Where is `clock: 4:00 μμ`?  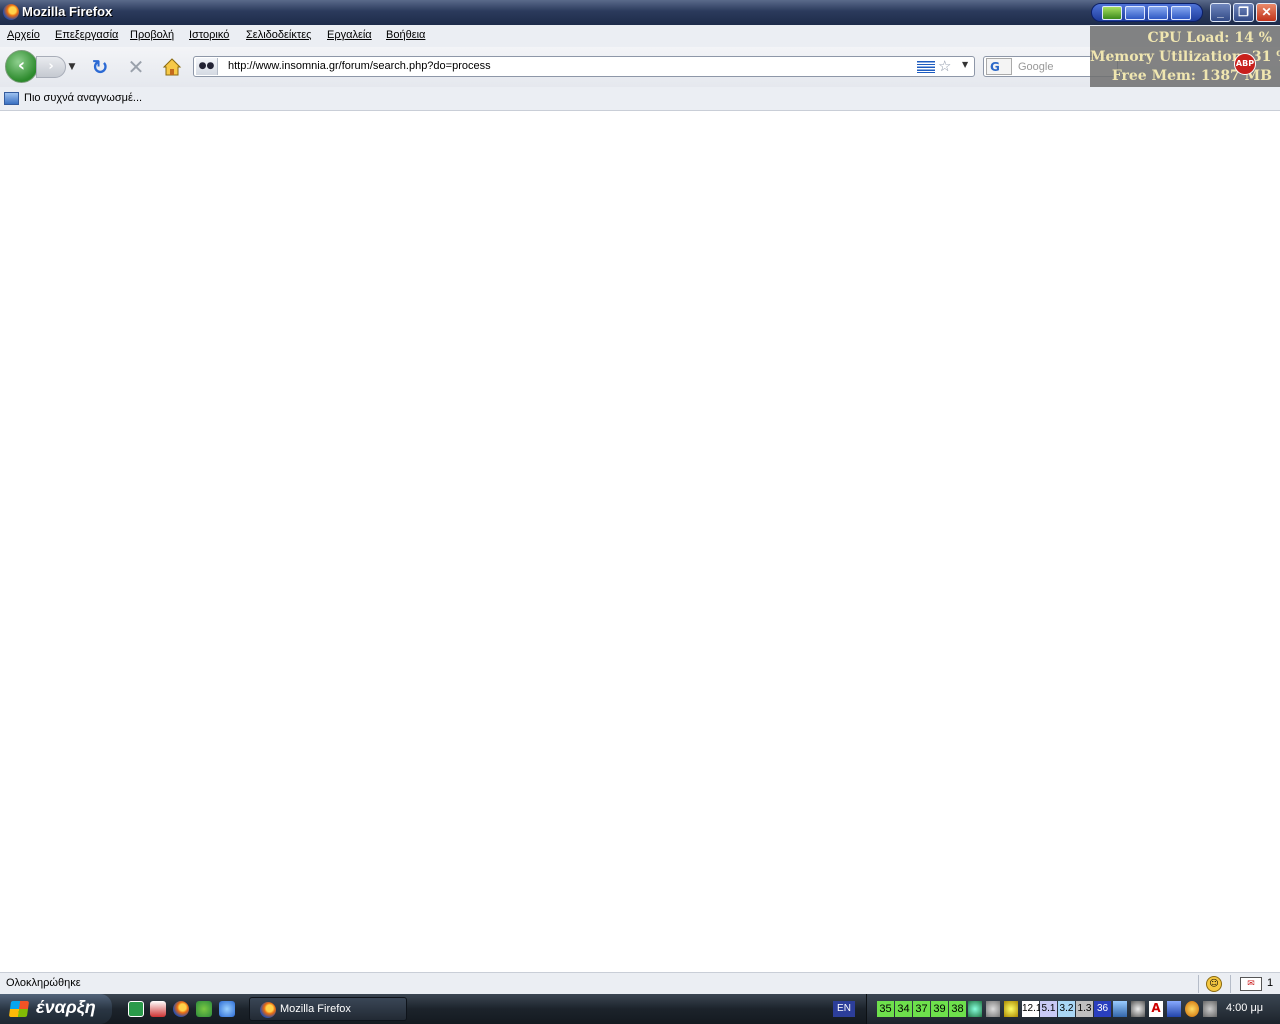 clock: 4:00 μμ is located at coordinates (1244, 1008).